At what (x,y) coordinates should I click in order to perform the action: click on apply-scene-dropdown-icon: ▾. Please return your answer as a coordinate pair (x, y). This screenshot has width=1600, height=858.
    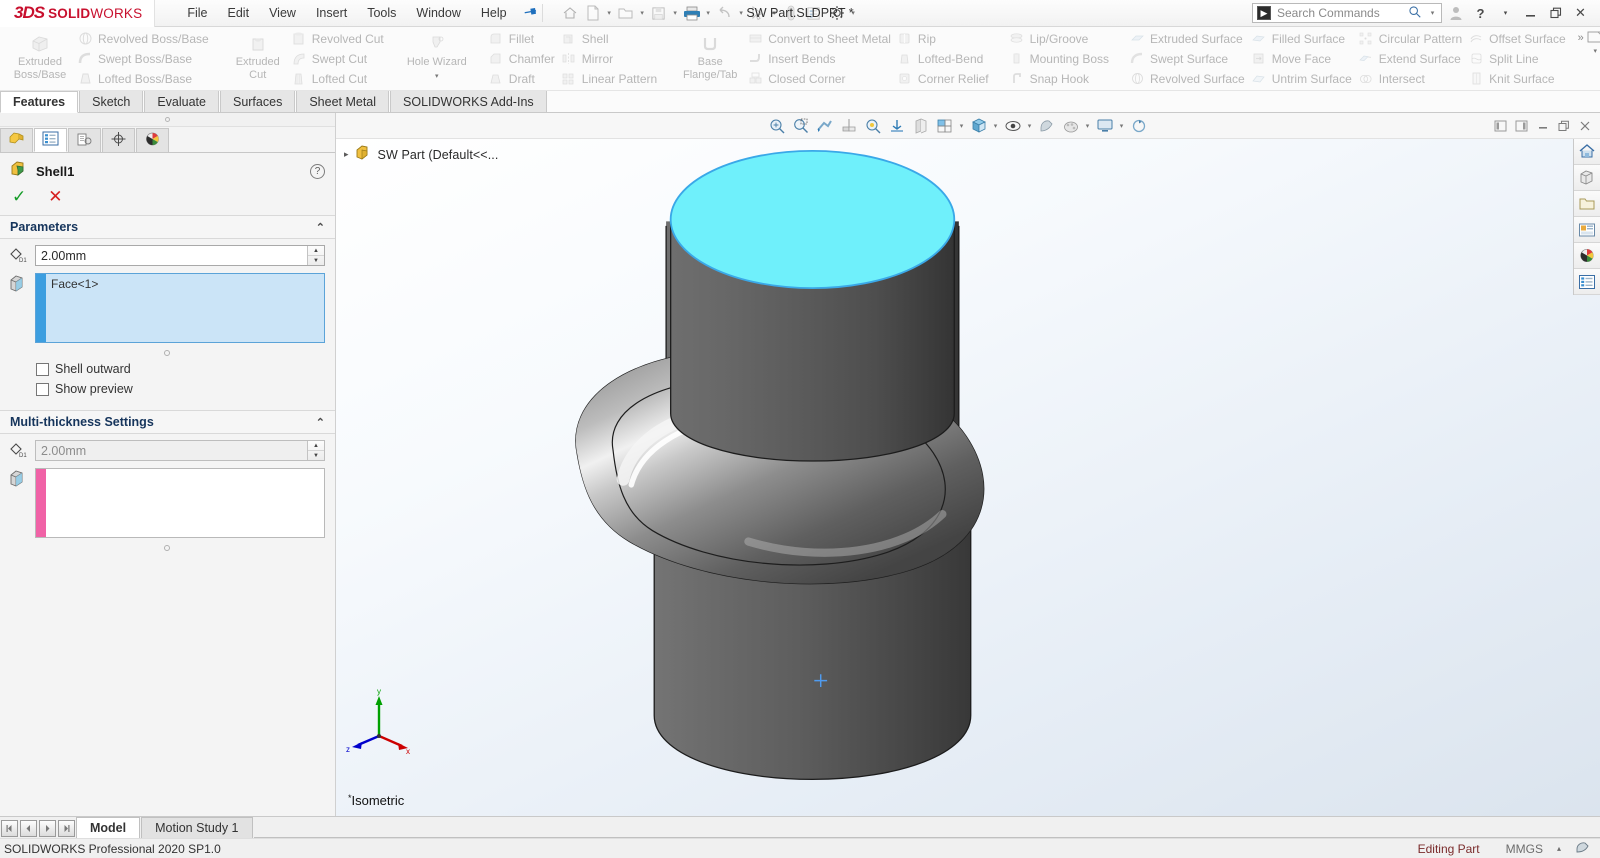
    Looking at the image, I should click on (1087, 126).